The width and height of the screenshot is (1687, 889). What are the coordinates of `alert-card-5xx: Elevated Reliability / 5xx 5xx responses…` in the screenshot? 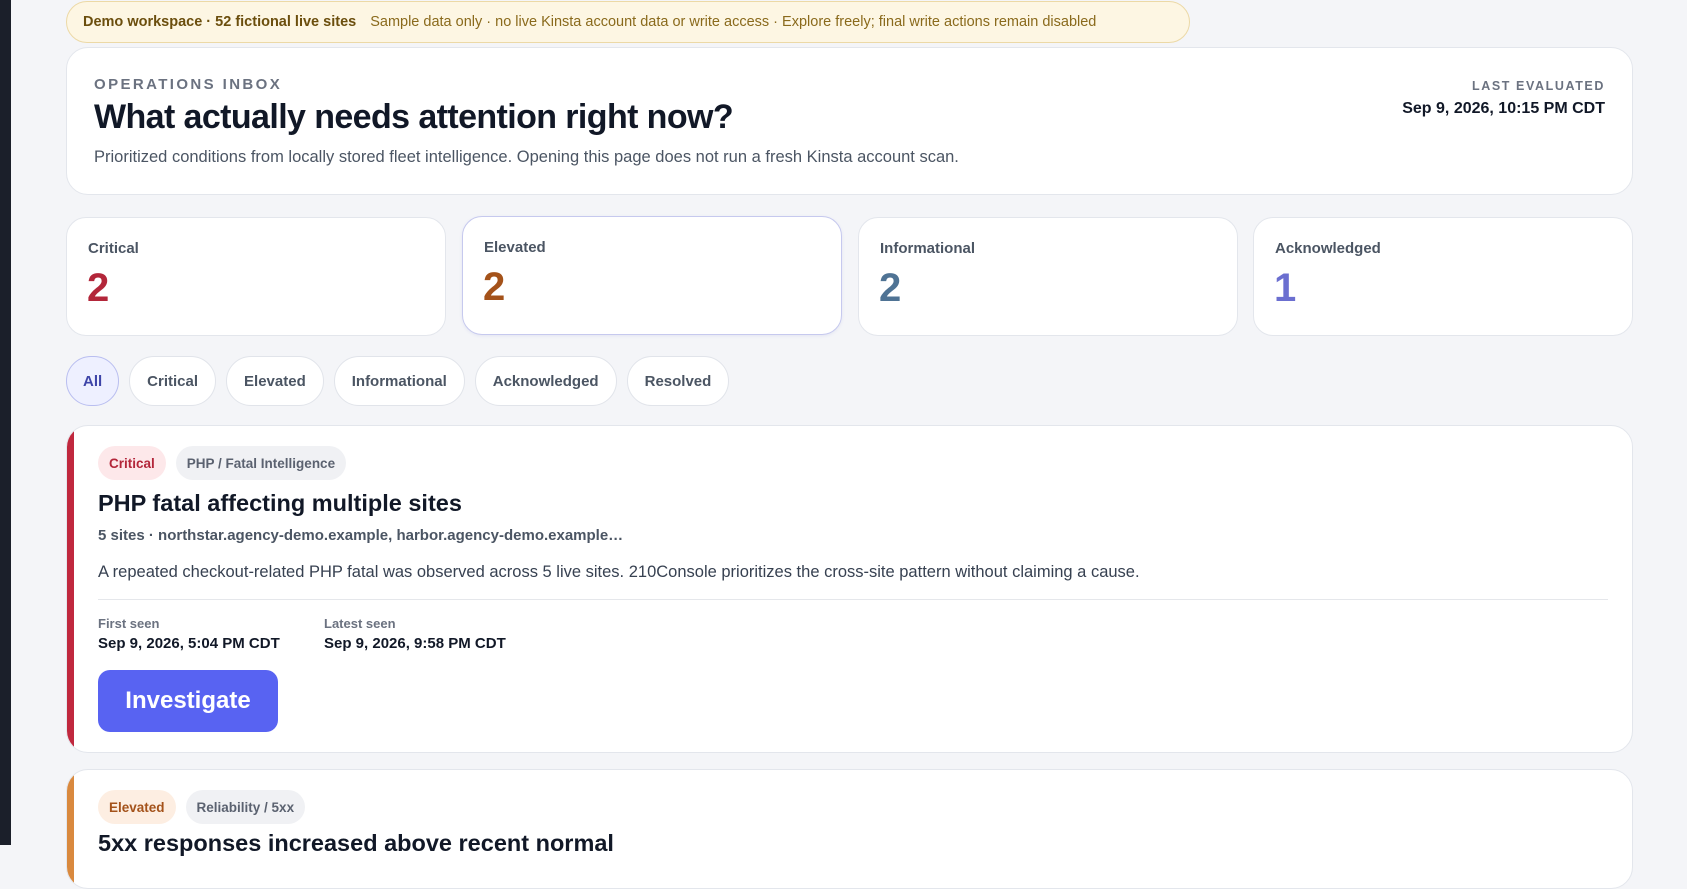 It's located at (849, 829).